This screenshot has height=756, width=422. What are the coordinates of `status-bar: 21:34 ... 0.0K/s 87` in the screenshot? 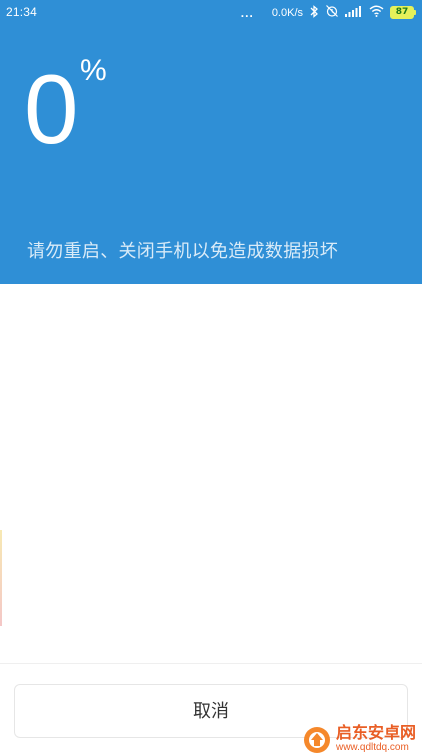 It's located at (211, 13).